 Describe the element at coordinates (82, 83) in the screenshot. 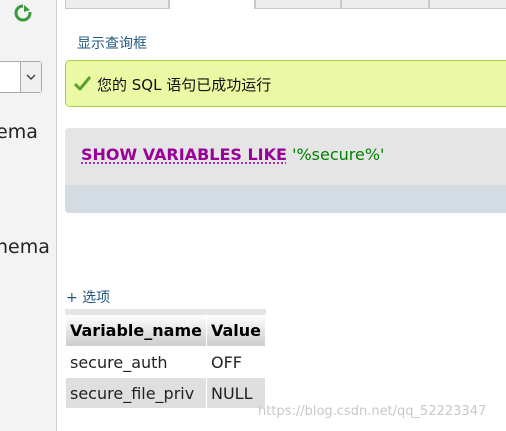

I see `checkmark-icon` at that location.